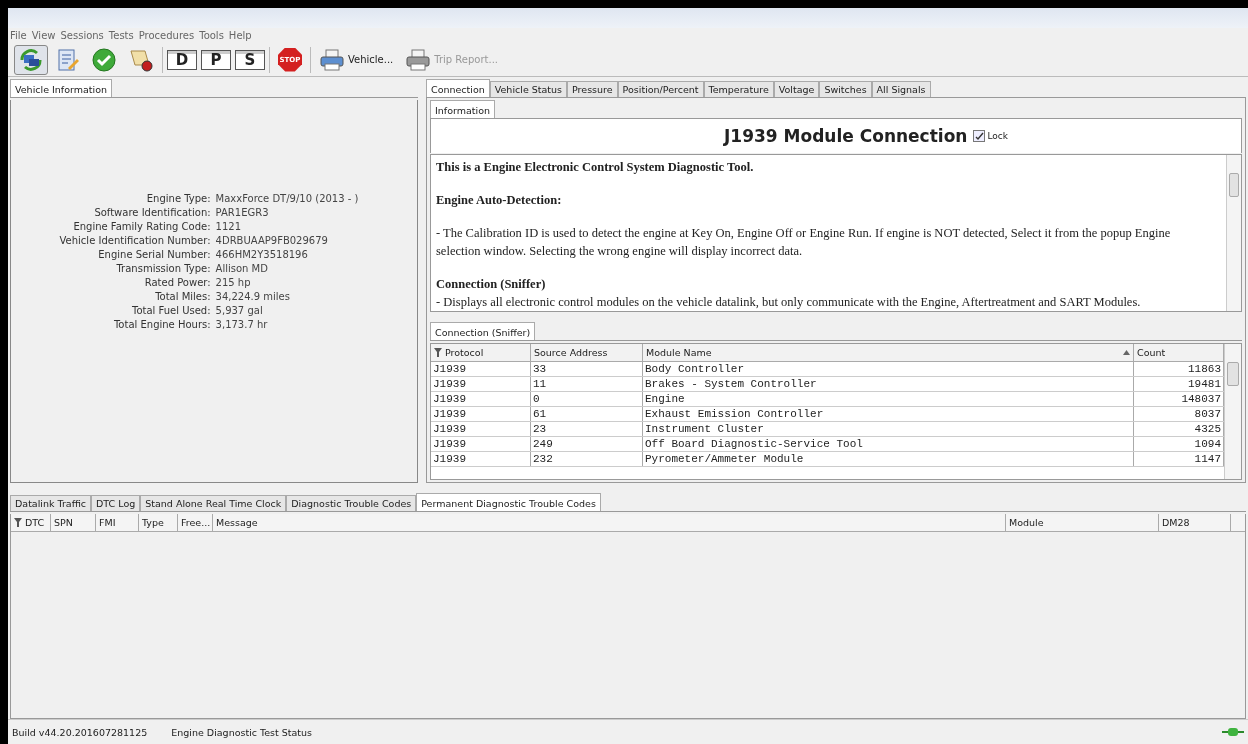 This screenshot has width=1248, height=744. Describe the element at coordinates (211, 35) in the screenshot. I see `menu-item: Tools` at that location.